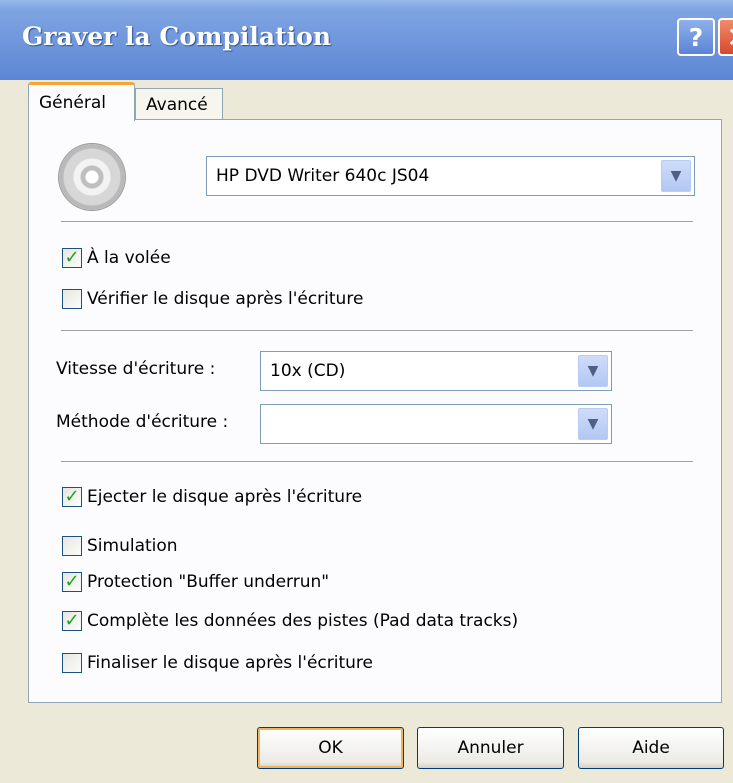 The image size is (733, 783). I want to click on ok-button: OK, so click(330, 748).